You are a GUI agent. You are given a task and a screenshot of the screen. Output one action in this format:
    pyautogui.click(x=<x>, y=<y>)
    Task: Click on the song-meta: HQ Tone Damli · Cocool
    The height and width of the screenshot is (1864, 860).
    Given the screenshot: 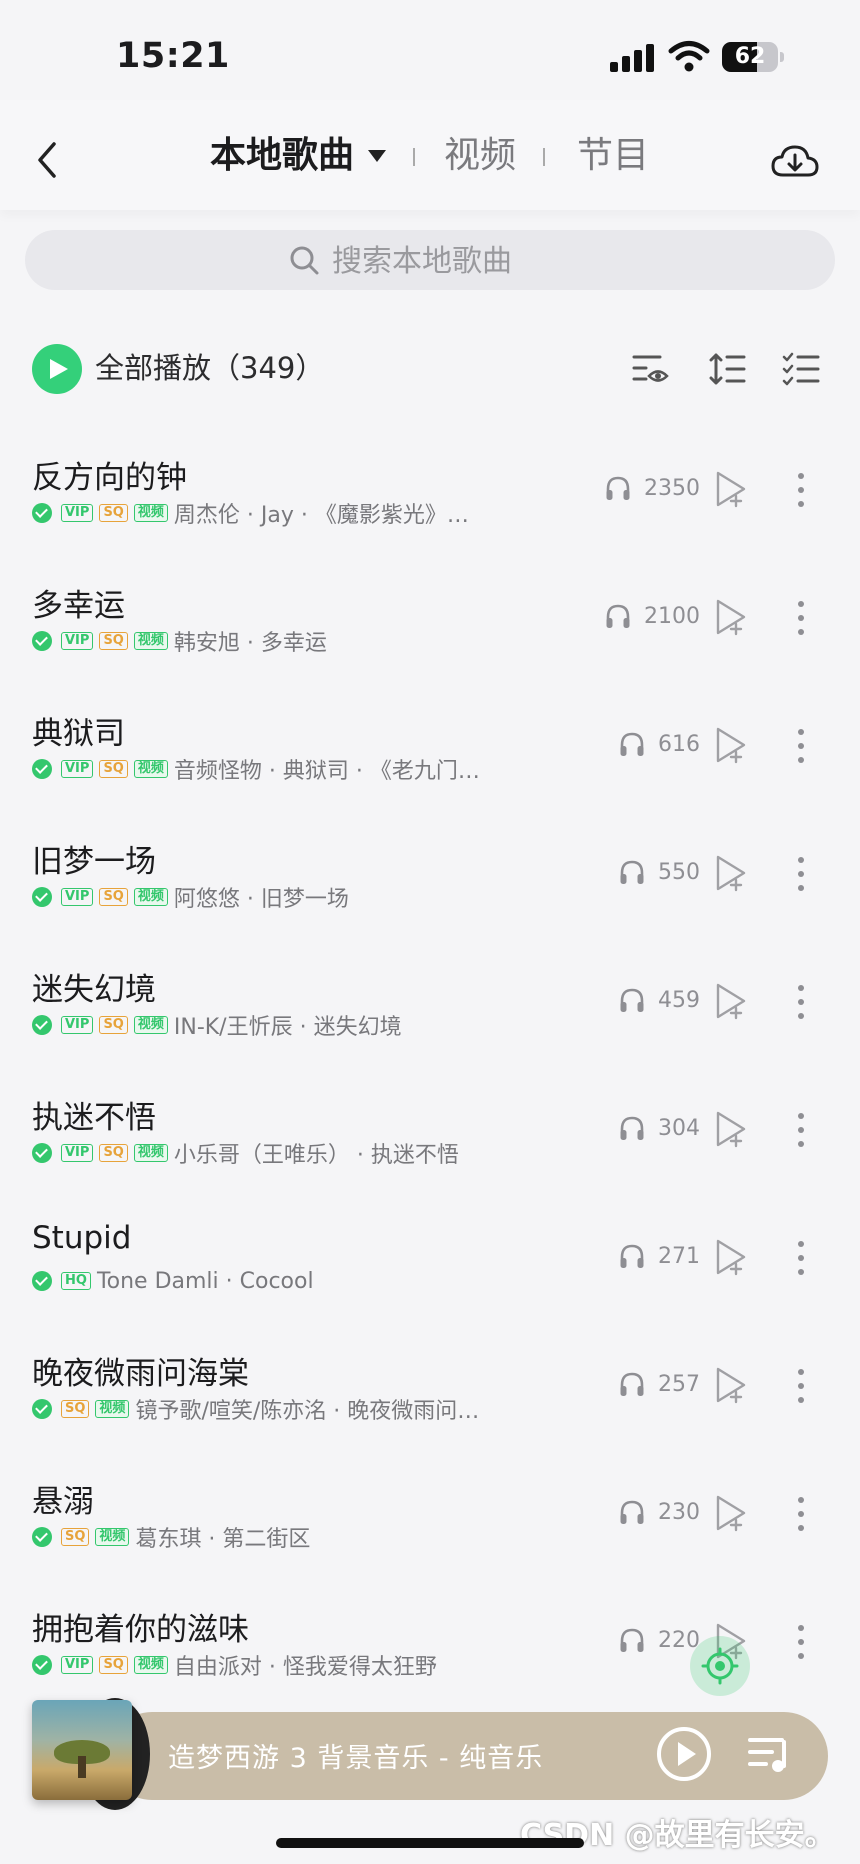 What is the action you would take?
    pyautogui.click(x=173, y=1281)
    